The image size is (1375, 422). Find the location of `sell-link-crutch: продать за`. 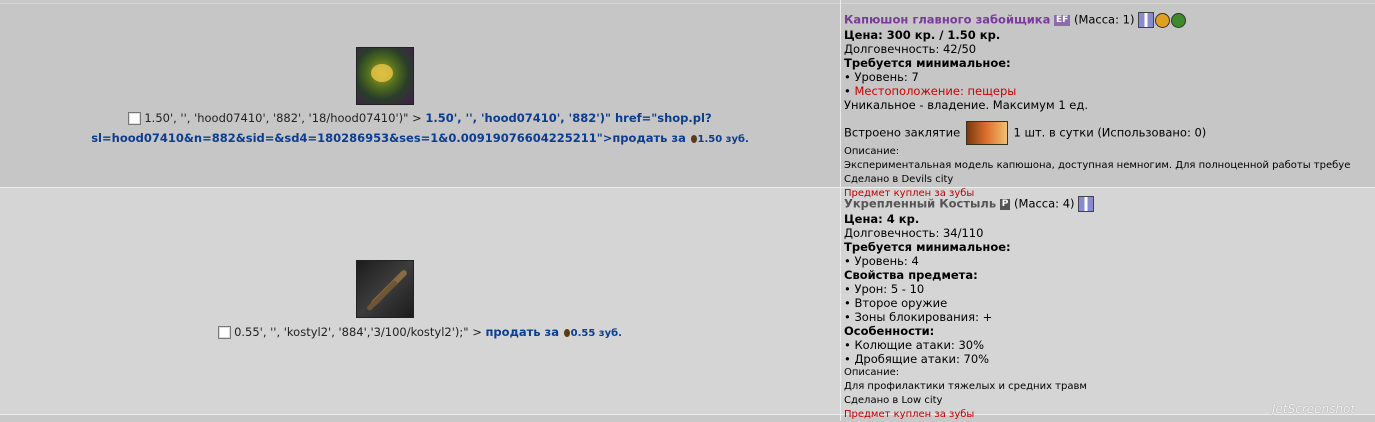

sell-link-crutch: продать за is located at coordinates (522, 332).